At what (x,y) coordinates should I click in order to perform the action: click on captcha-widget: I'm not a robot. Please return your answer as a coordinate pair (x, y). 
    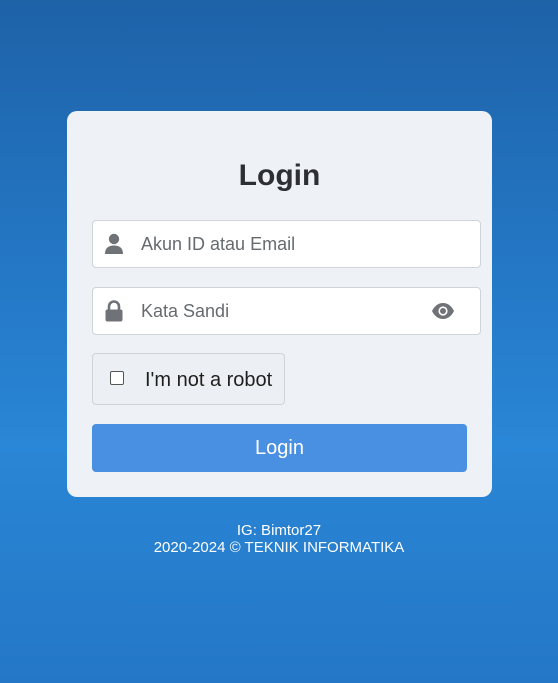
    Looking at the image, I should click on (188, 379).